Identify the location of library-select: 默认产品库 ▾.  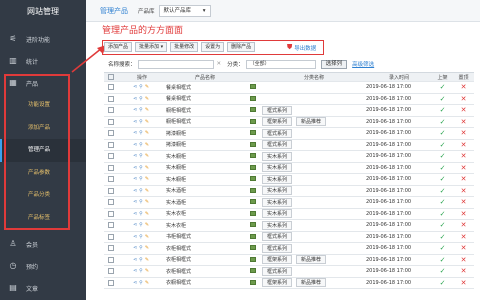
(184, 10).